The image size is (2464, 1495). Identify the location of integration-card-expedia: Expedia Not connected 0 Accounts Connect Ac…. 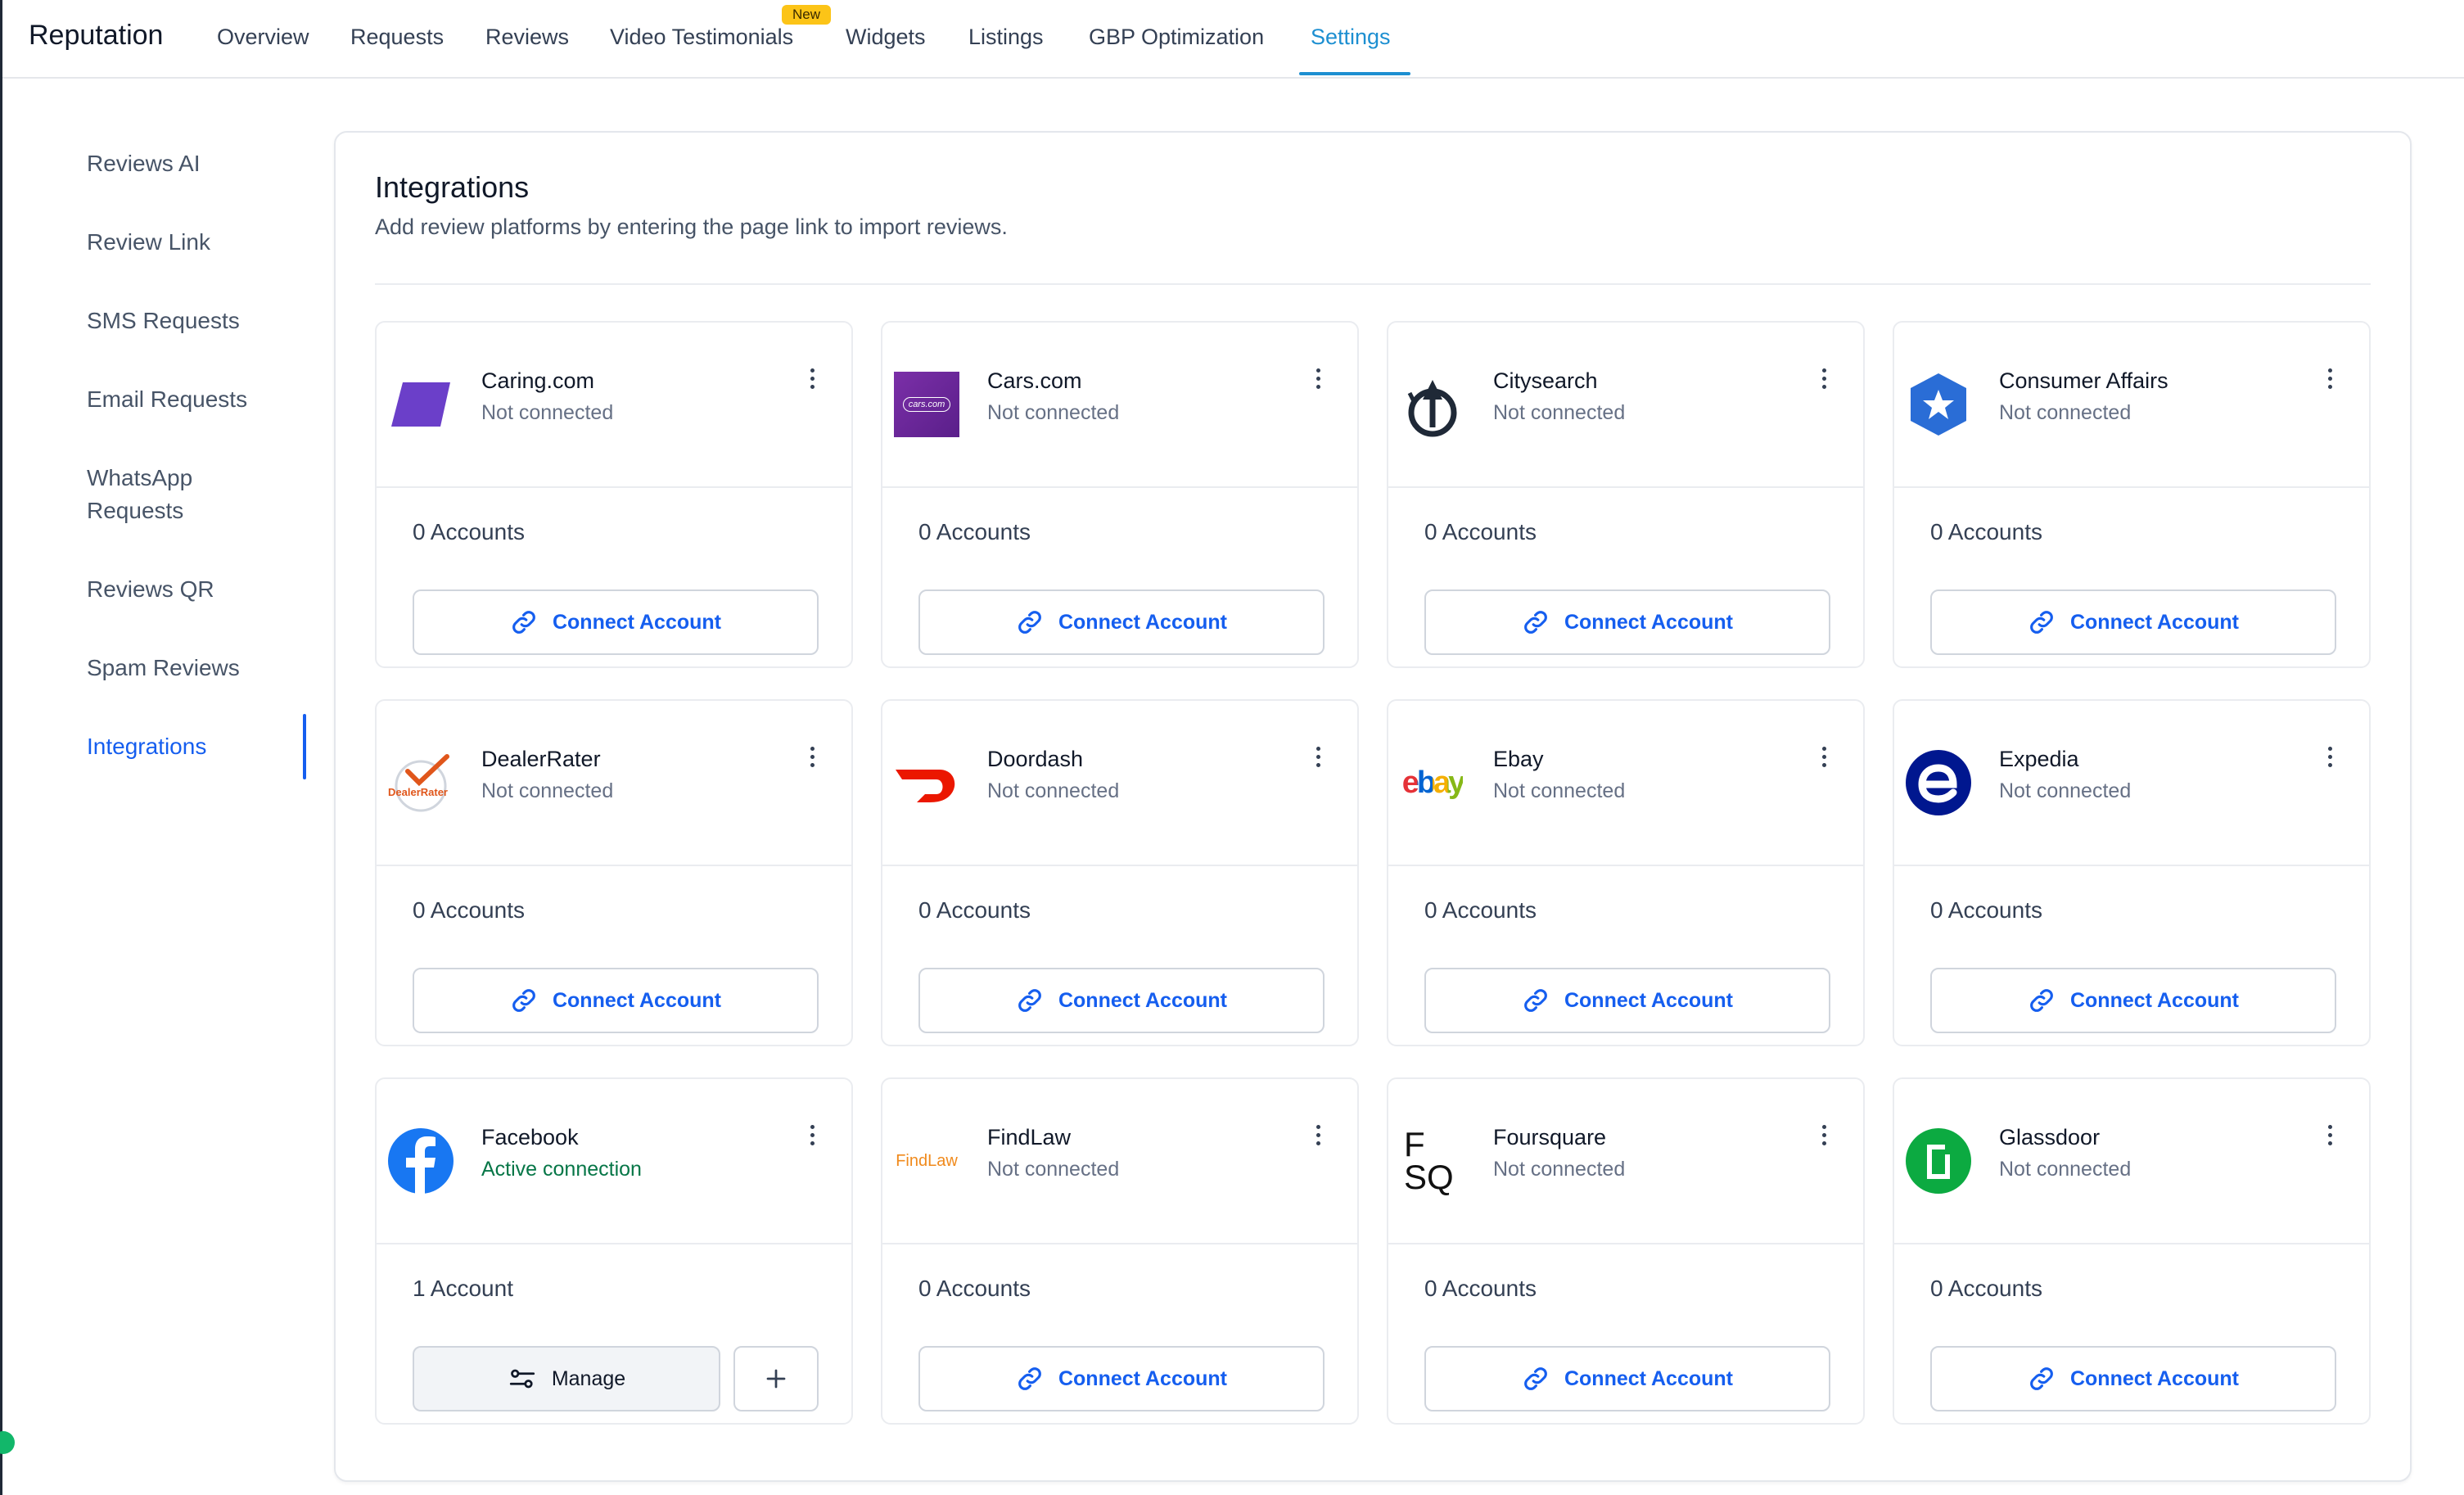
(2132, 872).